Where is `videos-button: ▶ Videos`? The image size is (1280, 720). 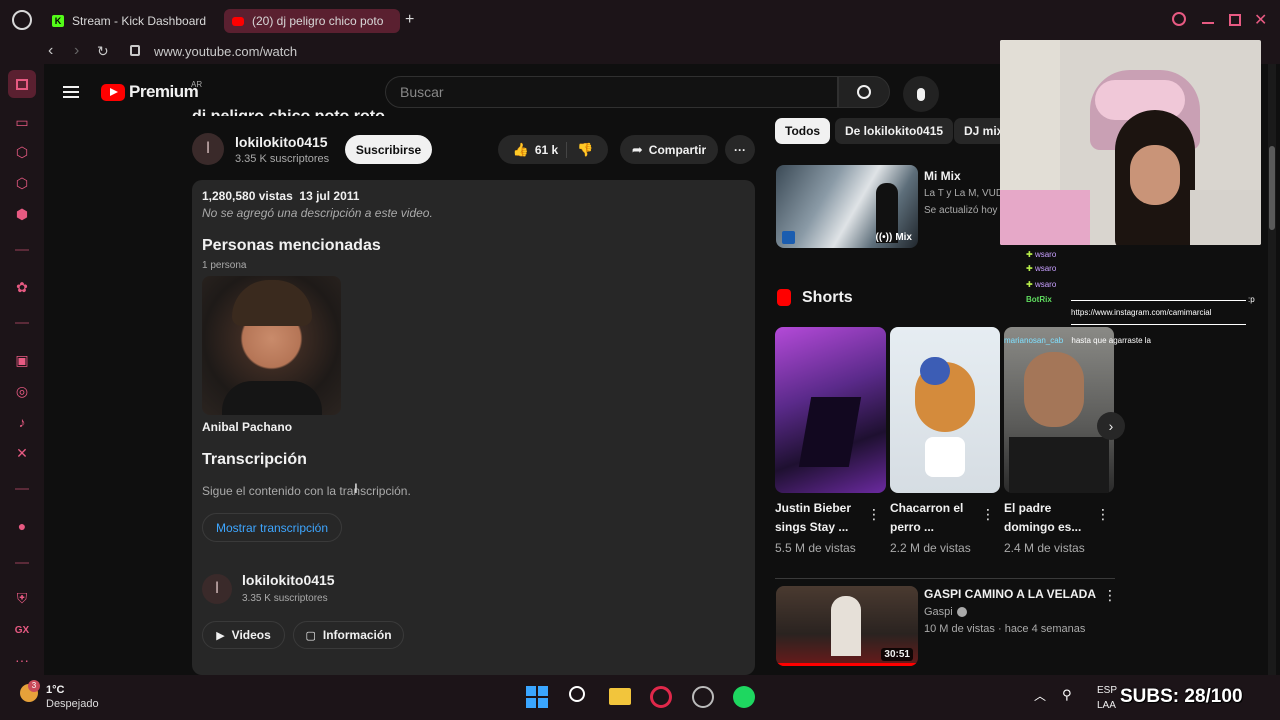 videos-button: ▶ Videos is located at coordinates (243, 635).